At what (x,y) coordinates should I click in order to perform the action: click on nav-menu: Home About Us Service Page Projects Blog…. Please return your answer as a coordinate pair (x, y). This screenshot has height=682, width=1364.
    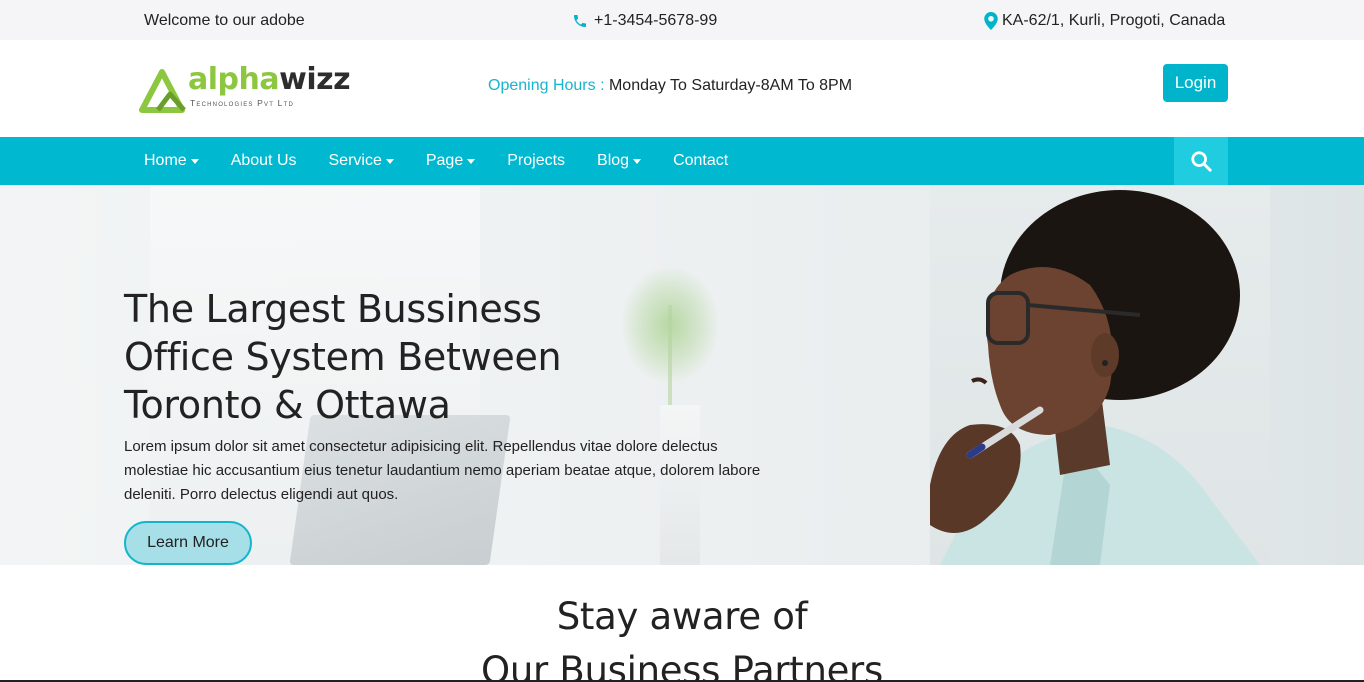
    Looking at the image, I should click on (452, 161).